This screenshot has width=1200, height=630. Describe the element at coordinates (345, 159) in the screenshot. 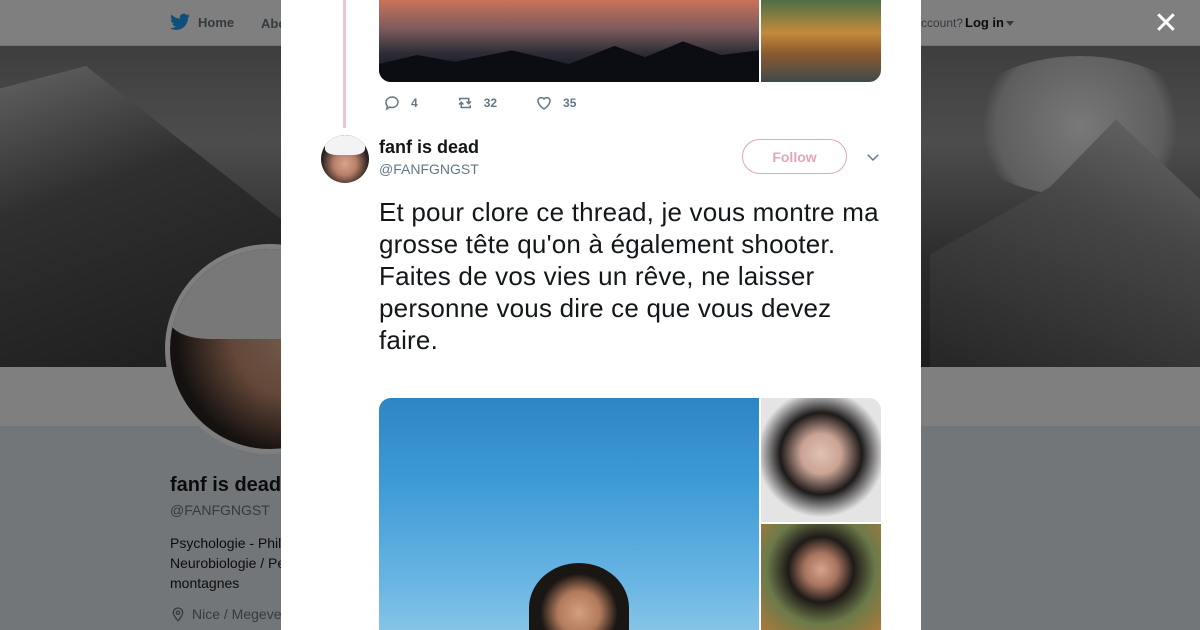

I see `tweet-author-avatar` at that location.